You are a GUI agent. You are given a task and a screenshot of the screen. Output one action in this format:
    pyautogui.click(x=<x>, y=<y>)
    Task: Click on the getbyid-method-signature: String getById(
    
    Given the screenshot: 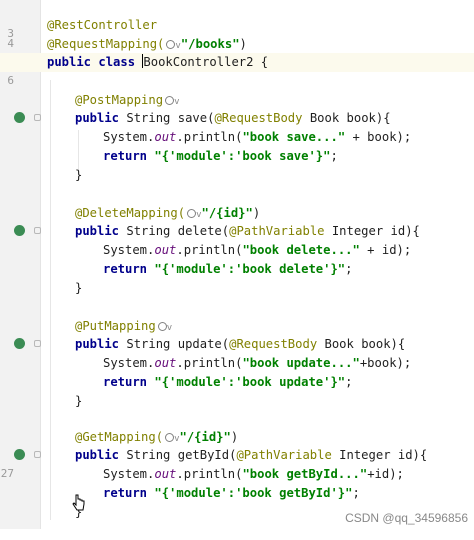 What is the action you would take?
    pyautogui.click(x=181, y=455)
    